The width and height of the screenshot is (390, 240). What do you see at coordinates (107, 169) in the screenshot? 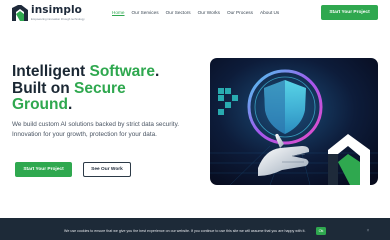
I see `see-our-work-button: See Our Work` at bounding box center [107, 169].